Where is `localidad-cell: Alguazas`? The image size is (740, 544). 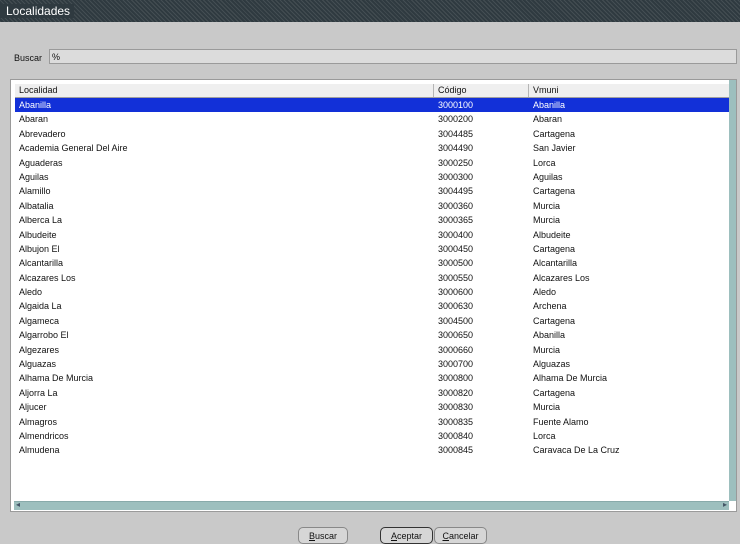
localidad-cell: Alguazas is located at coordinates (38, 364).